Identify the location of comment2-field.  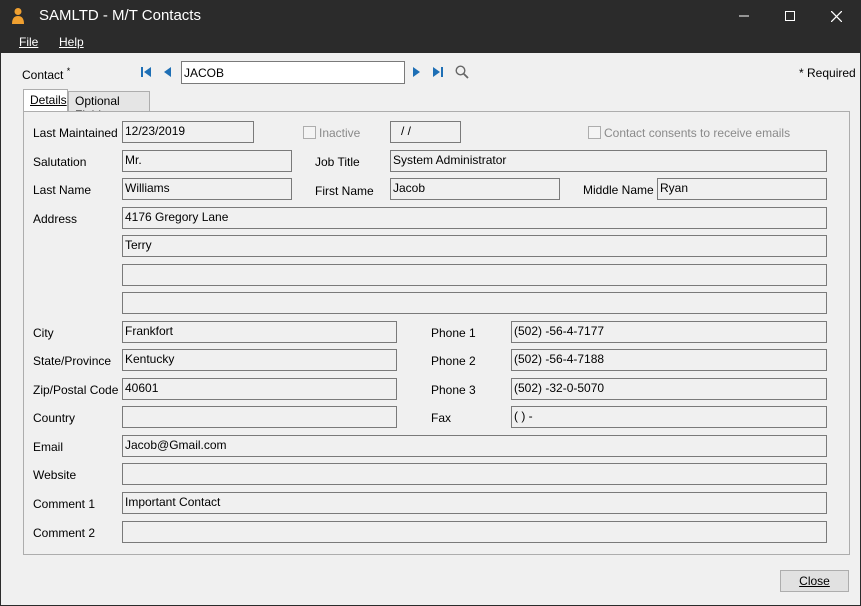
(474, 532).